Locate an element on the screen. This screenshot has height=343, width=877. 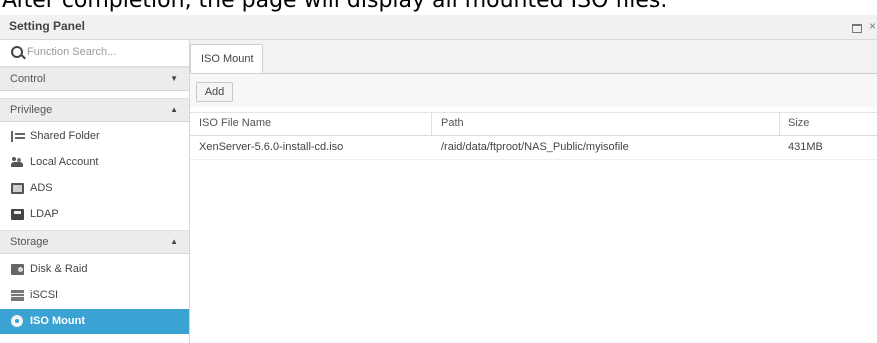
toolbar: Add is located at coordinates (533, 90).